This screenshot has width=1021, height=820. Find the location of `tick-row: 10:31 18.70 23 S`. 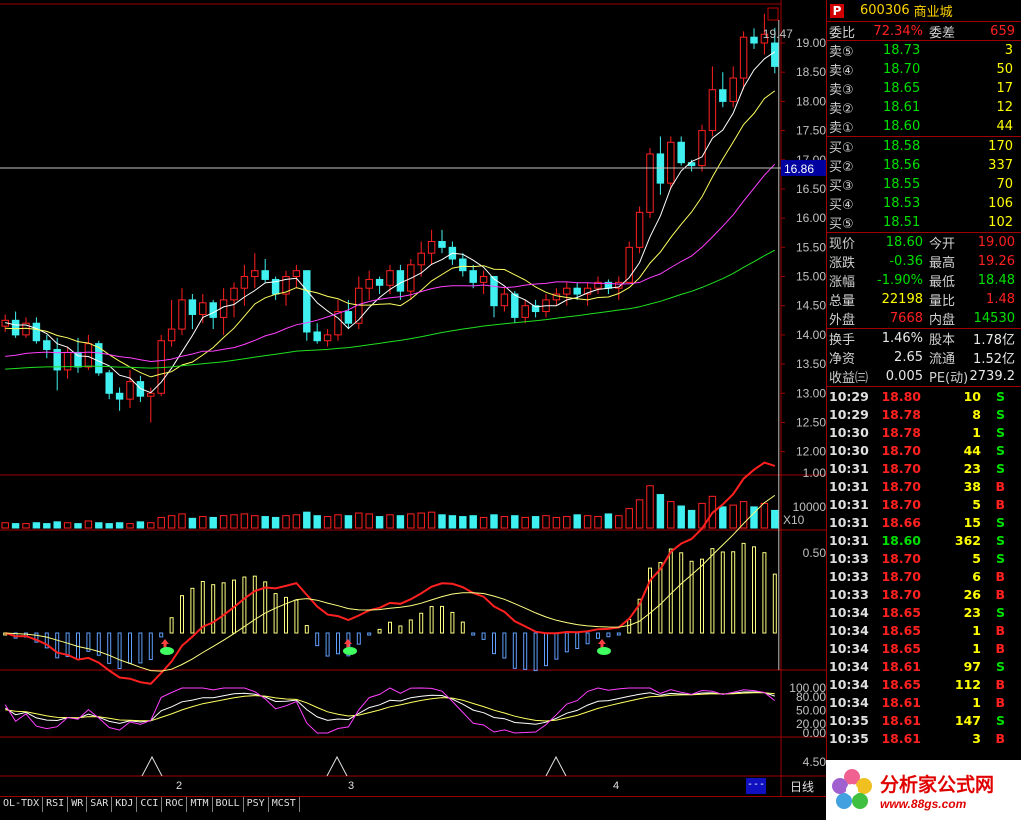

tick-row: 10:31 18.70 23 S is located at coordinates (924, 468).